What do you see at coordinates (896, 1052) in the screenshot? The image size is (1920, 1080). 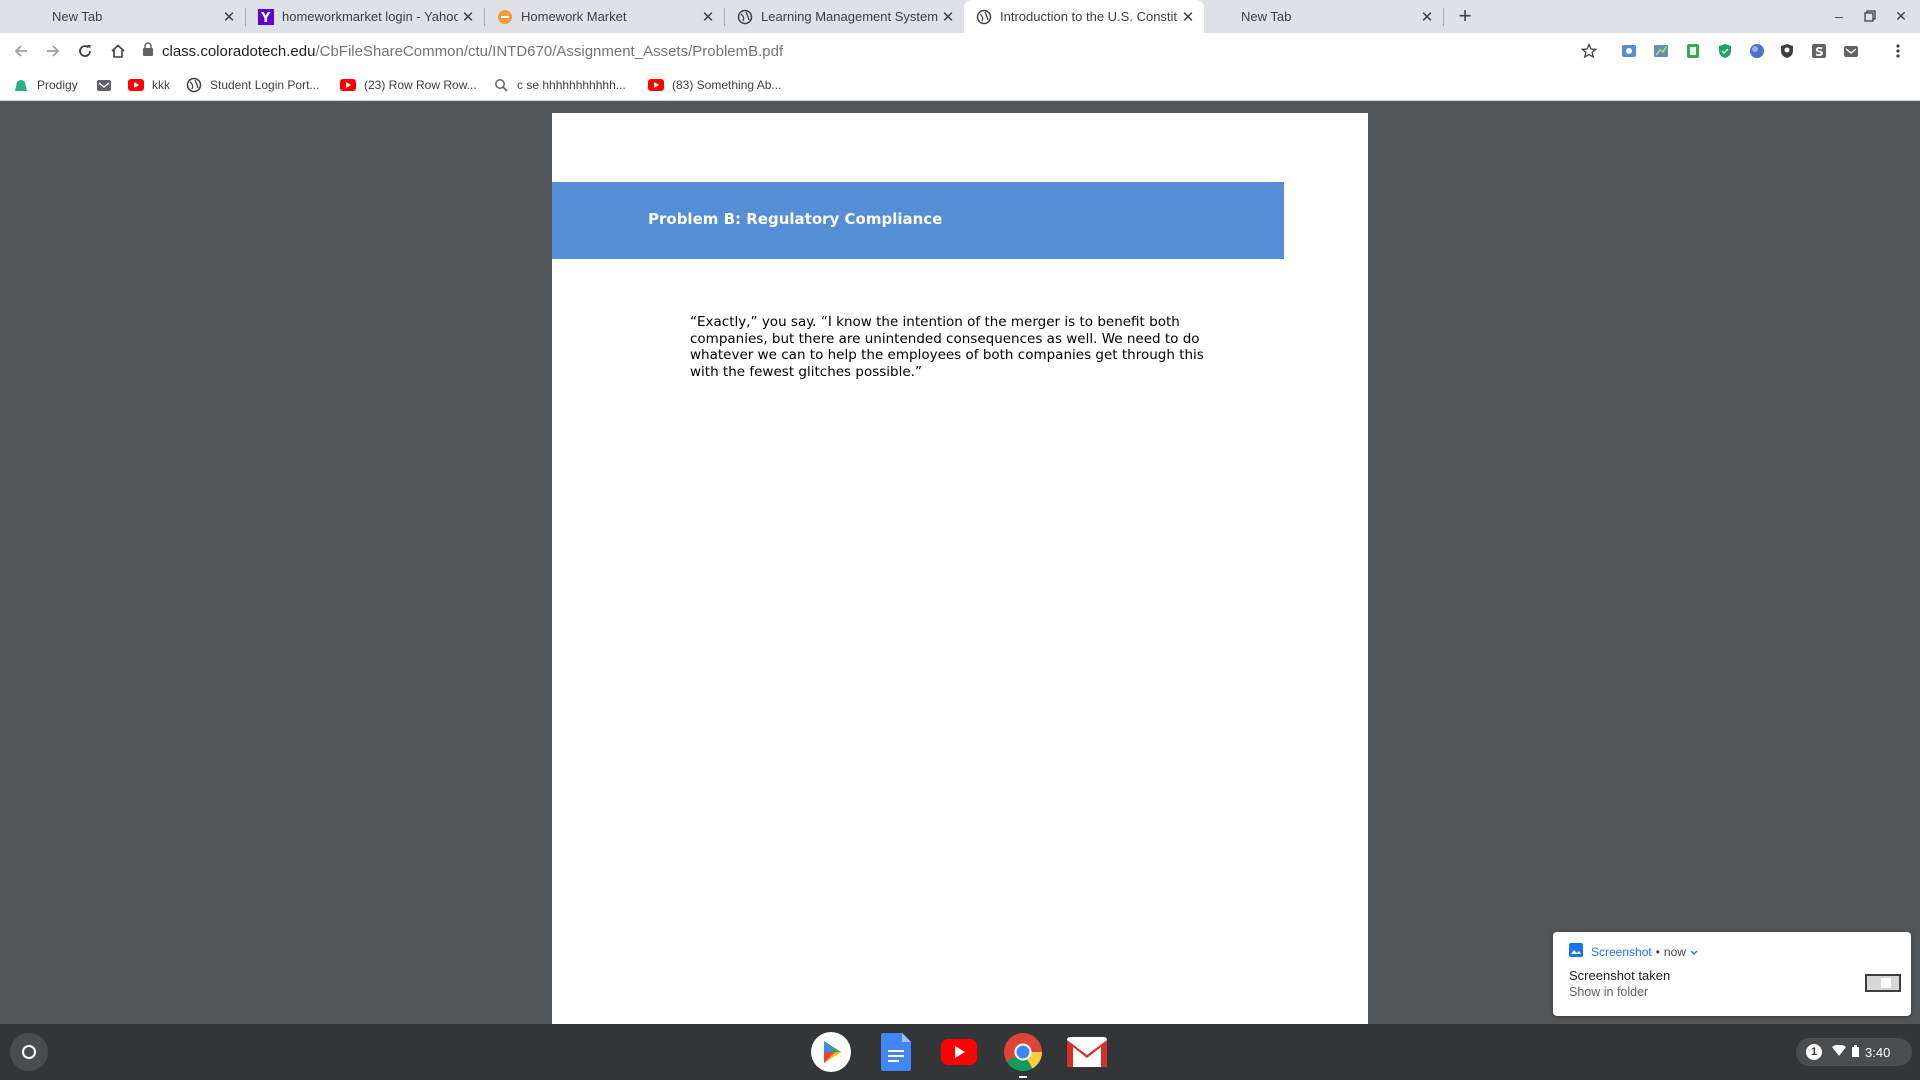 I see `google-docs-icon` at bounding box center [896, 1052].